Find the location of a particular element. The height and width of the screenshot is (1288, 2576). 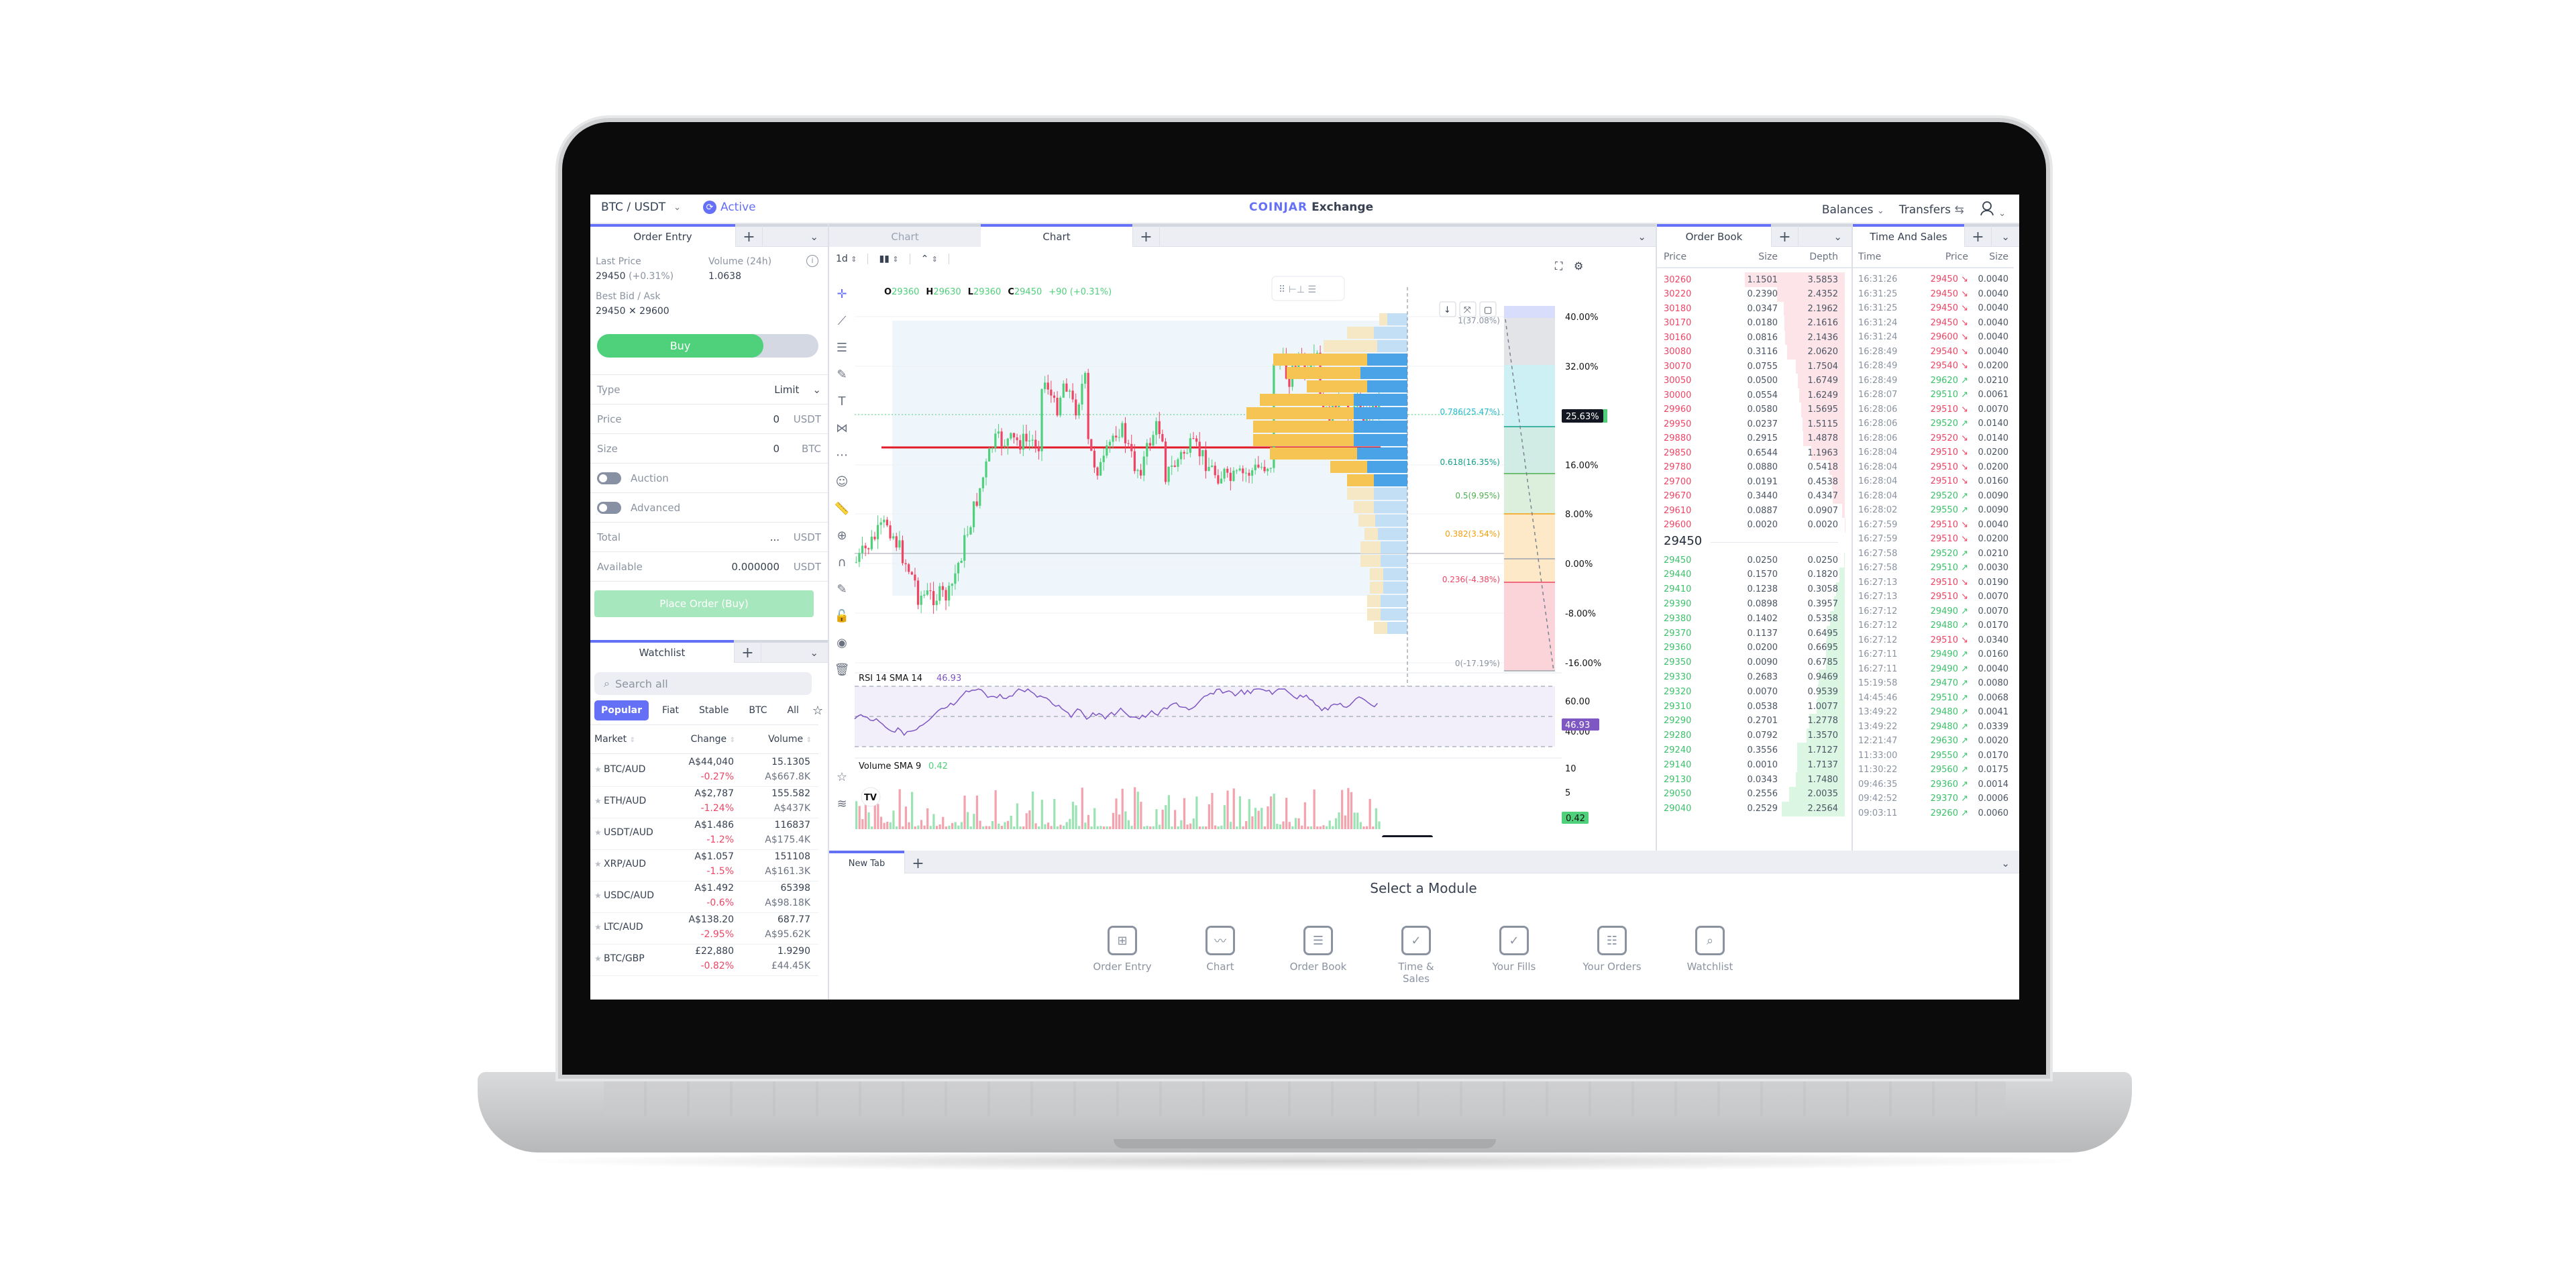

bid-row: 29450 0.0250 0.0250 is located at coordinates (1754, 560).